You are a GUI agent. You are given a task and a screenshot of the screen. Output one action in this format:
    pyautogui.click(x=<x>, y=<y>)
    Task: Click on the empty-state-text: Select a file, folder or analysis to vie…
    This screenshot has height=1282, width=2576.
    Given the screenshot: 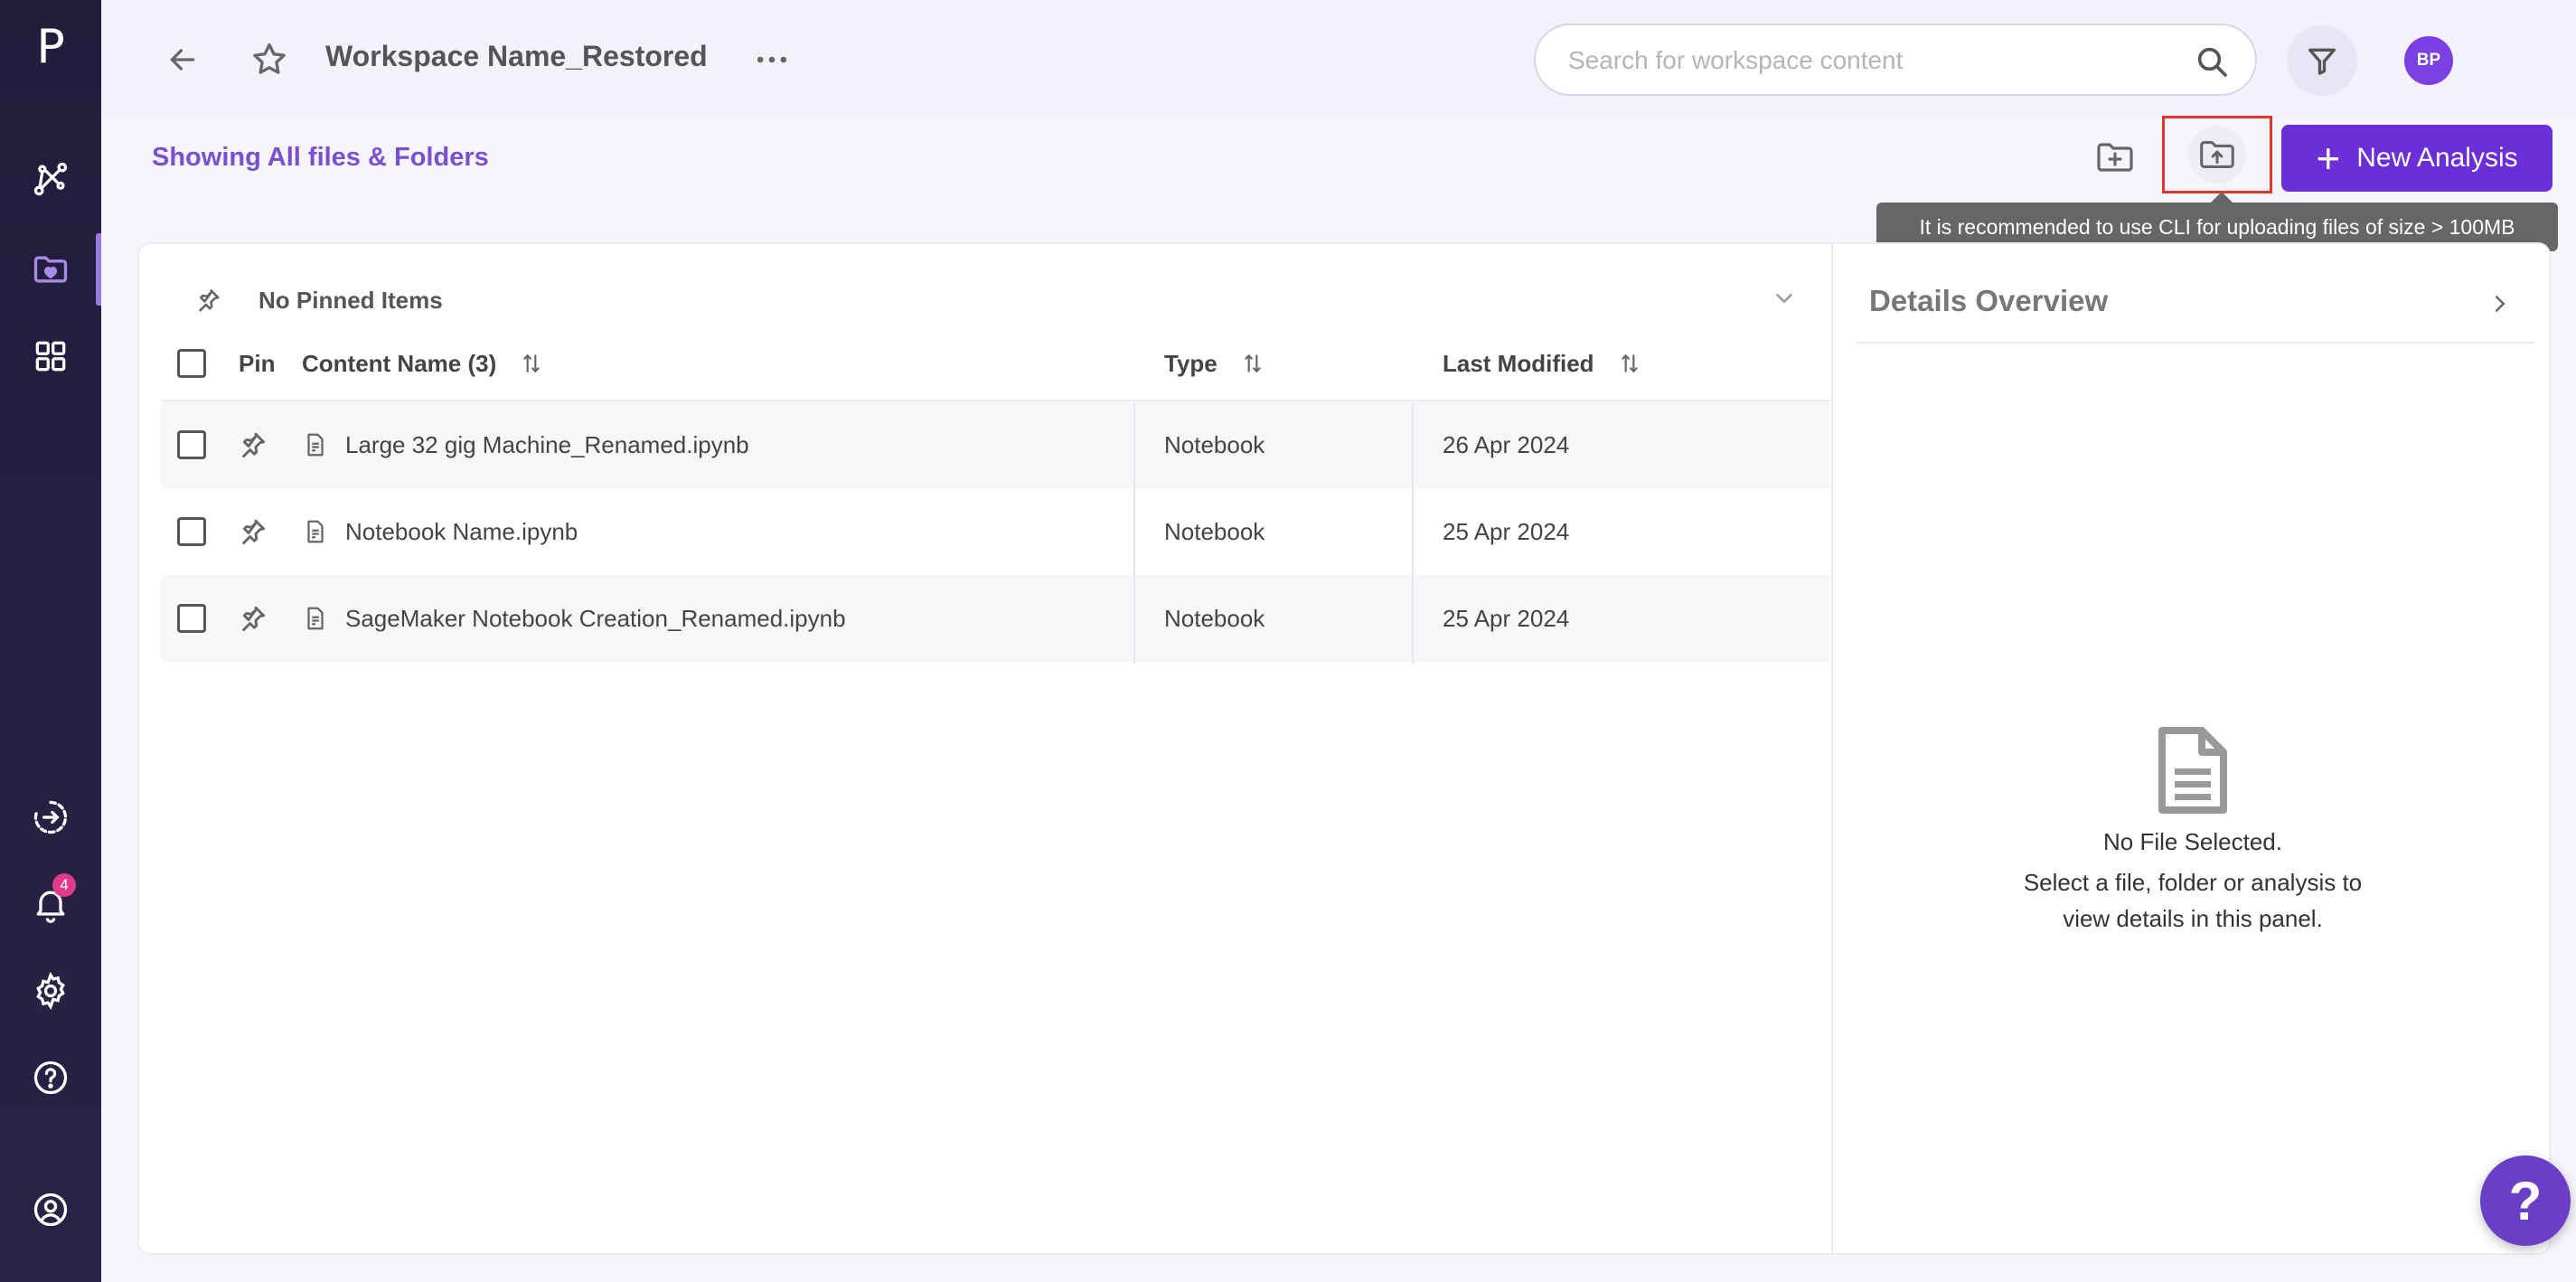 What is the action you would take?
    pyautogui.click(x=2193, y=901)
    